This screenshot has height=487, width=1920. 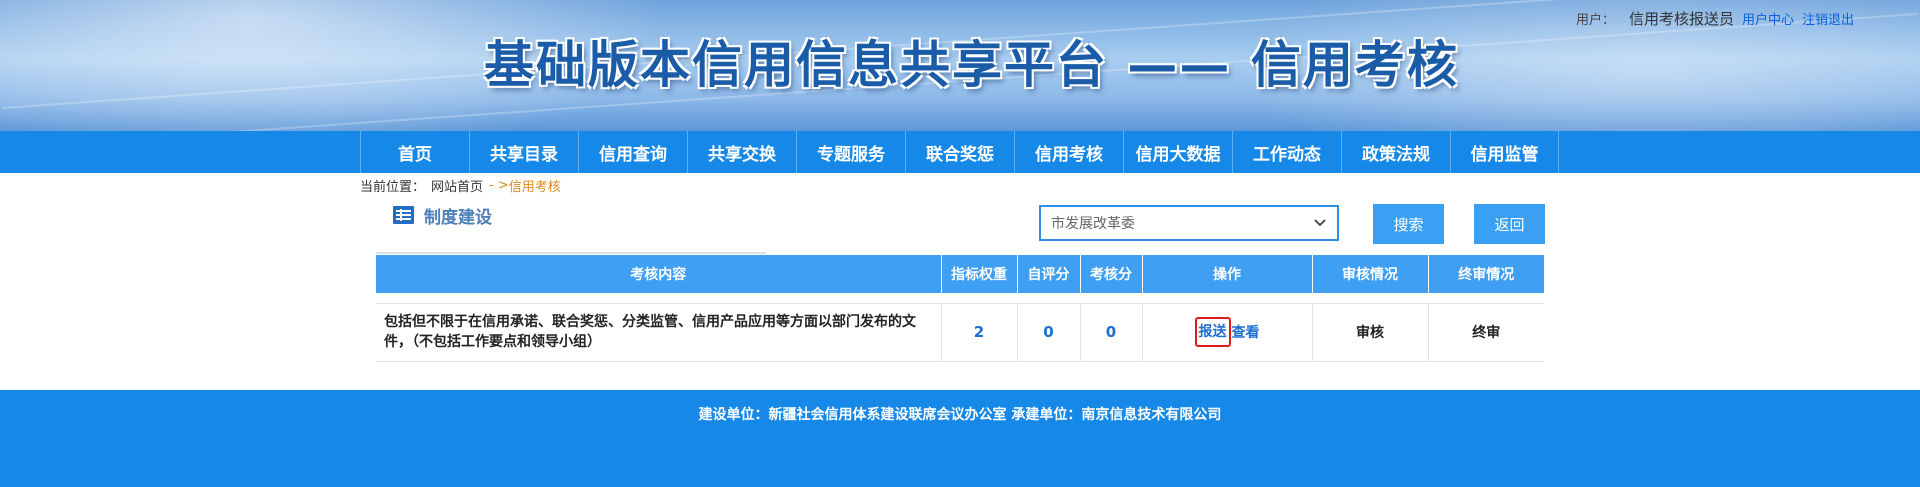 What do you see at coordinates (523, 152) in the screenshot?
I see `nav-item-share-catalog: 共享目录` at bounding box center [523, 152].